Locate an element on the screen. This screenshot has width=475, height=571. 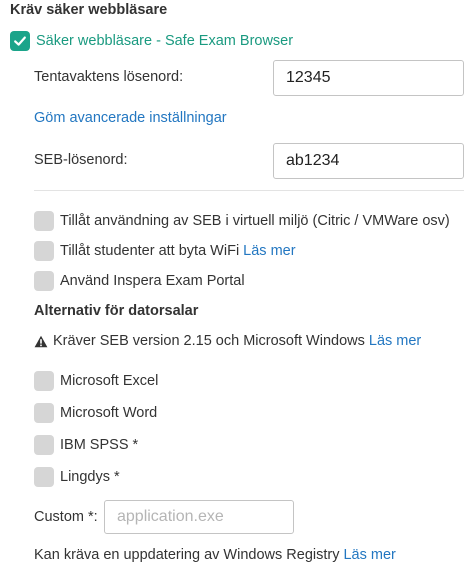
app-word: Microsoft Word is located at coordinates (95, 413).